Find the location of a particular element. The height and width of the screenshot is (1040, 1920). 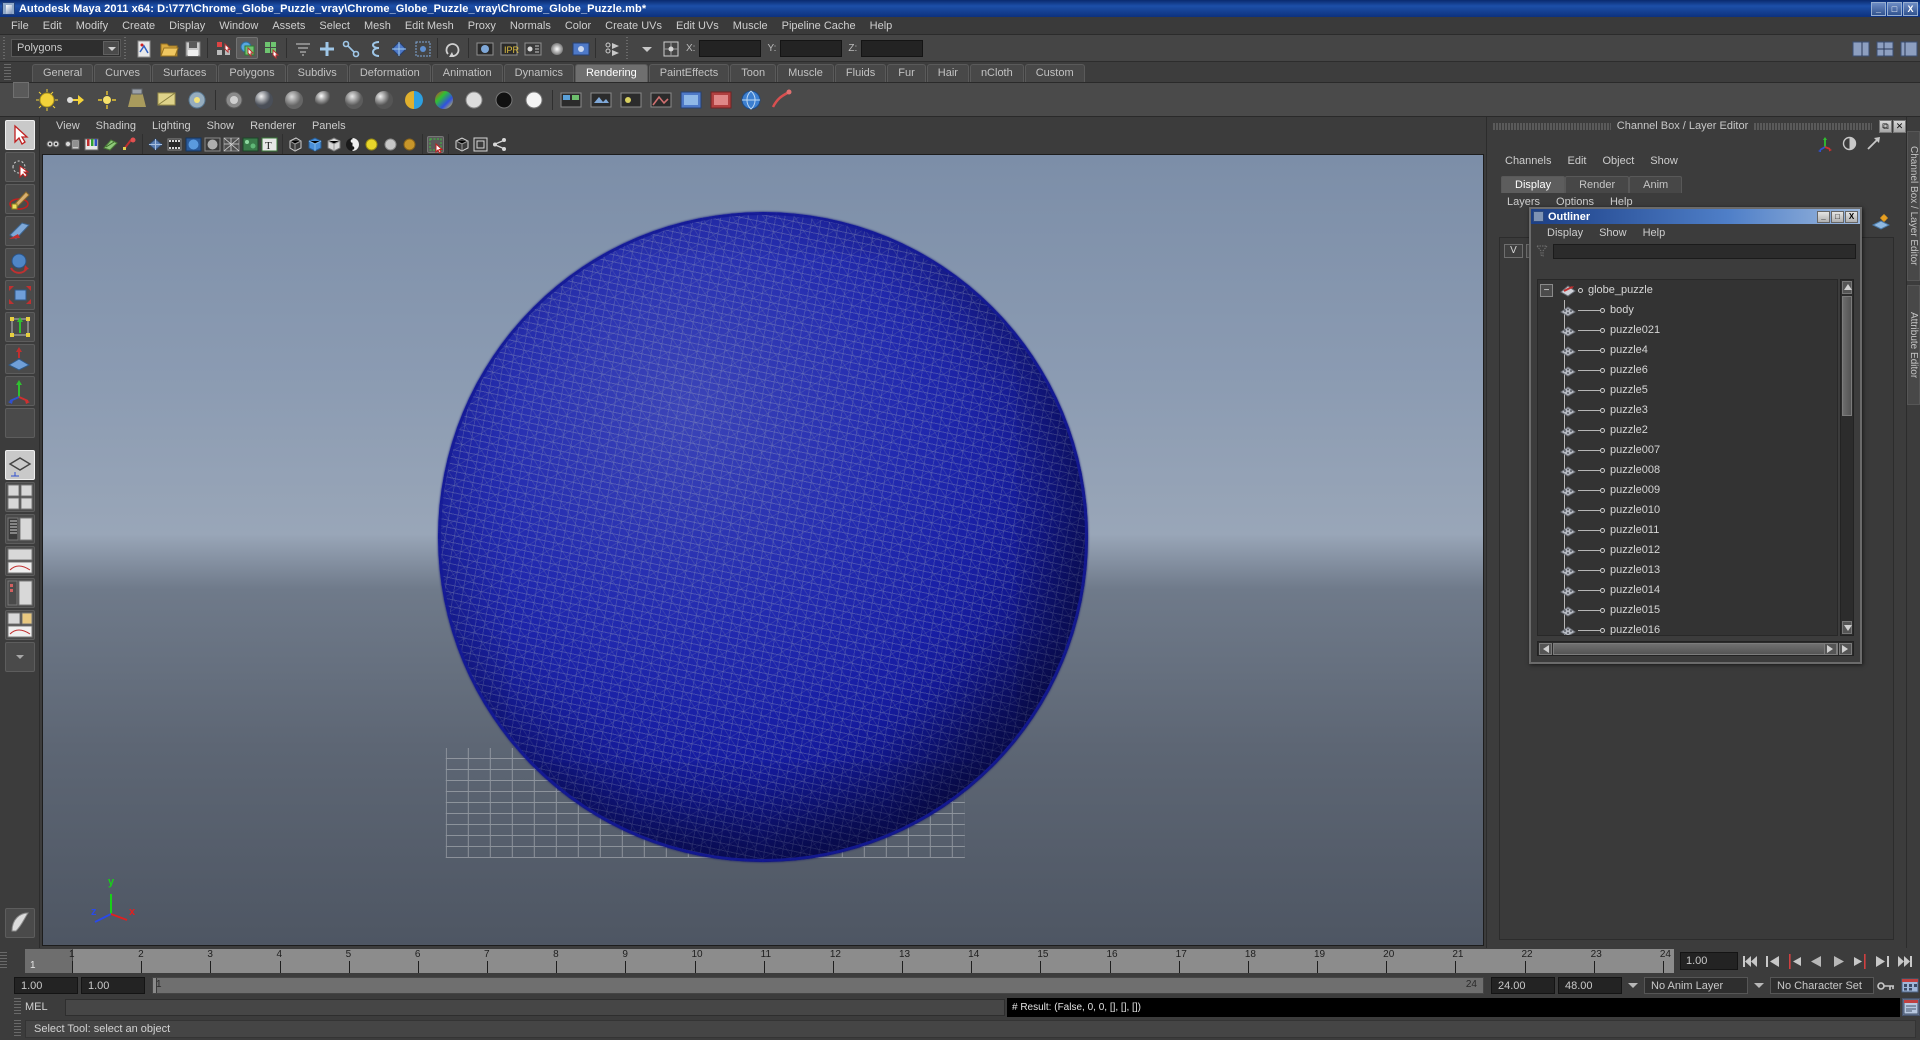

ramp-shader-icon is located at coordinates (444, 100).